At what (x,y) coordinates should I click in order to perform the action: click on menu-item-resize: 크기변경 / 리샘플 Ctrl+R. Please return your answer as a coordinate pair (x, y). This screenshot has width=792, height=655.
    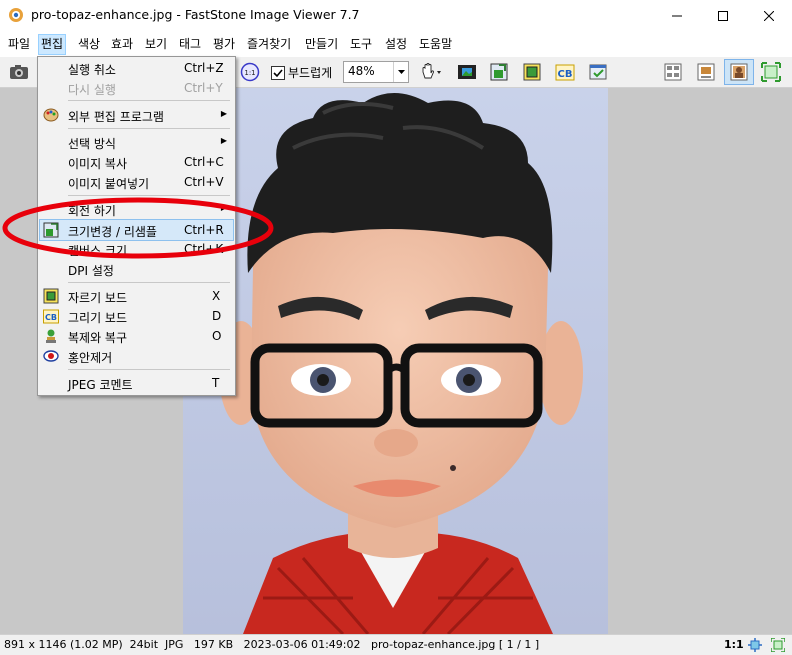
    Looking at the image, I should click on (136, 230).